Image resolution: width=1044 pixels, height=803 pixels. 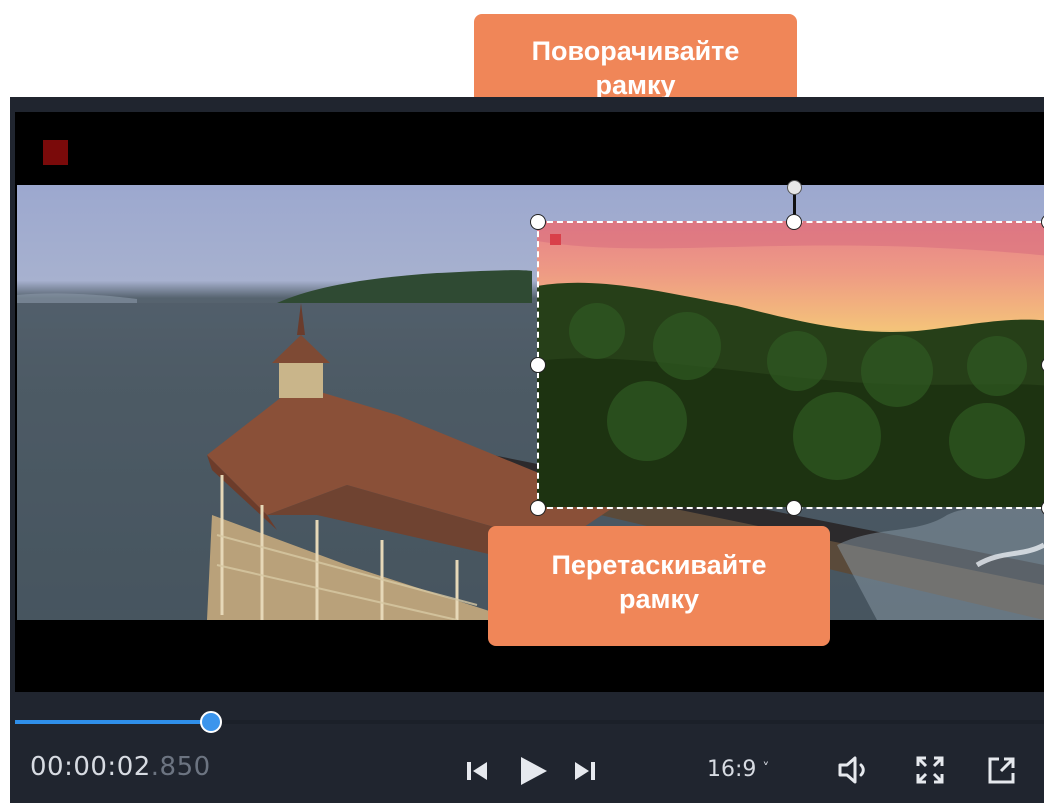 I want to click on skip-back-icon, so click(x=477, y=771).